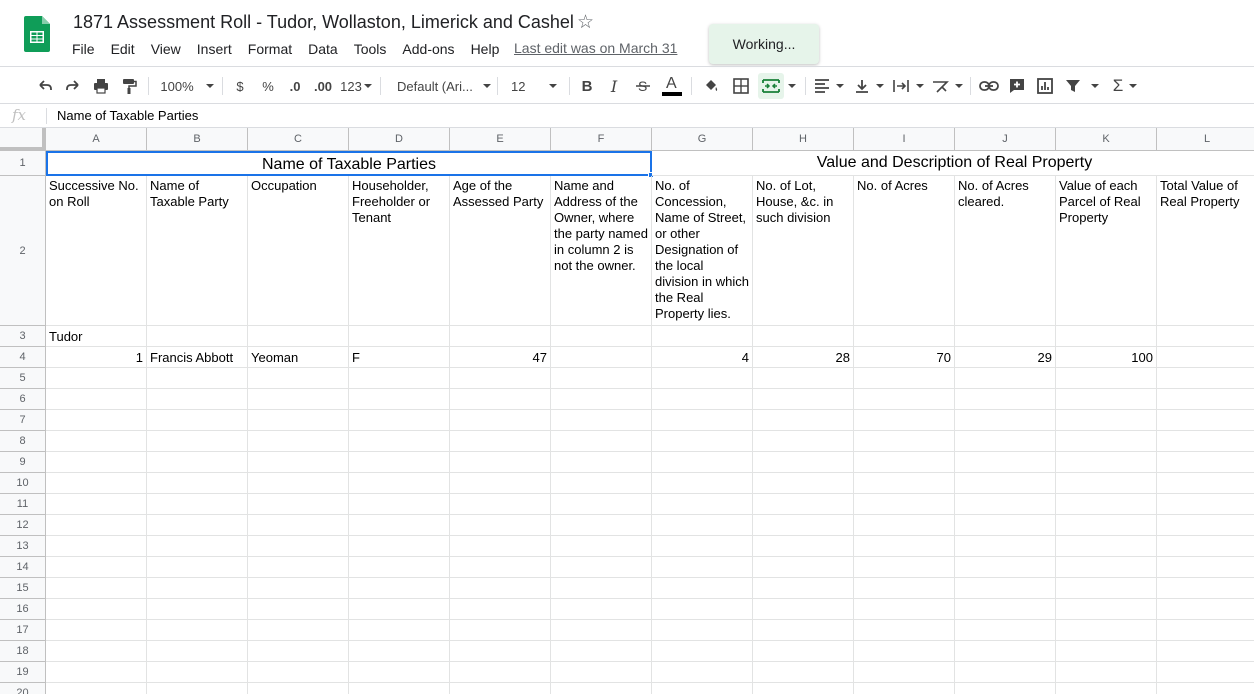 Image resolution: width=1254 pixels, height=694 pixels. I want to click on menu-file: File, so click(83, 49).